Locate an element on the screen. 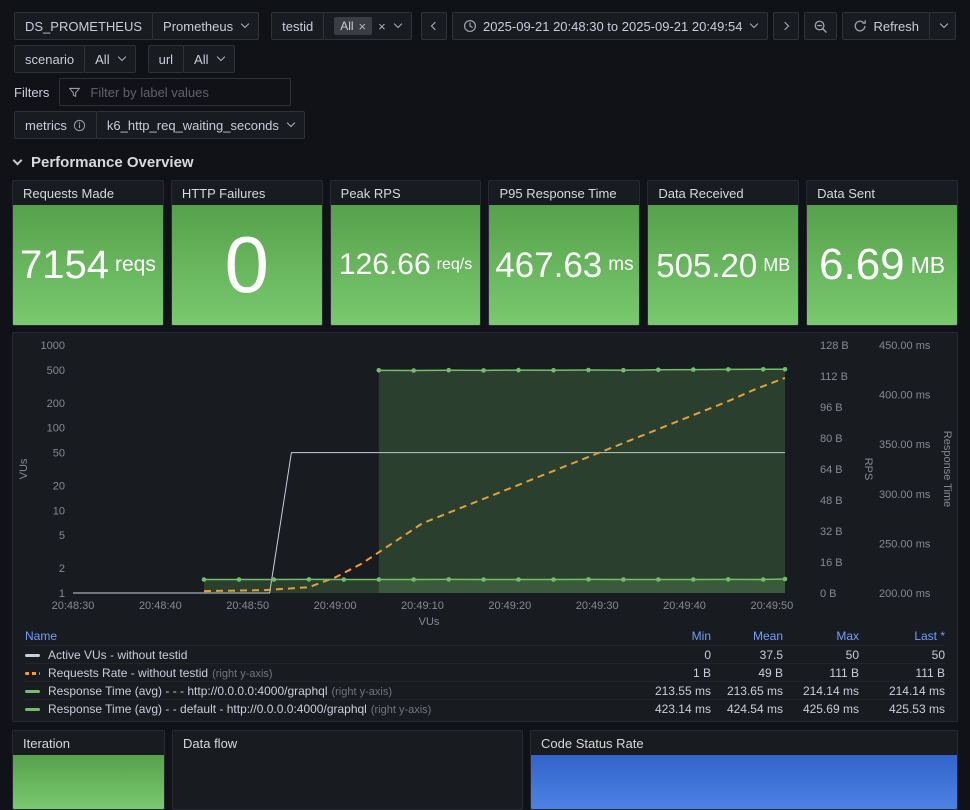 This screenshot has height=810, width=970. axis-tick-label: 20:49:50 is located at coordinates (771, 606).